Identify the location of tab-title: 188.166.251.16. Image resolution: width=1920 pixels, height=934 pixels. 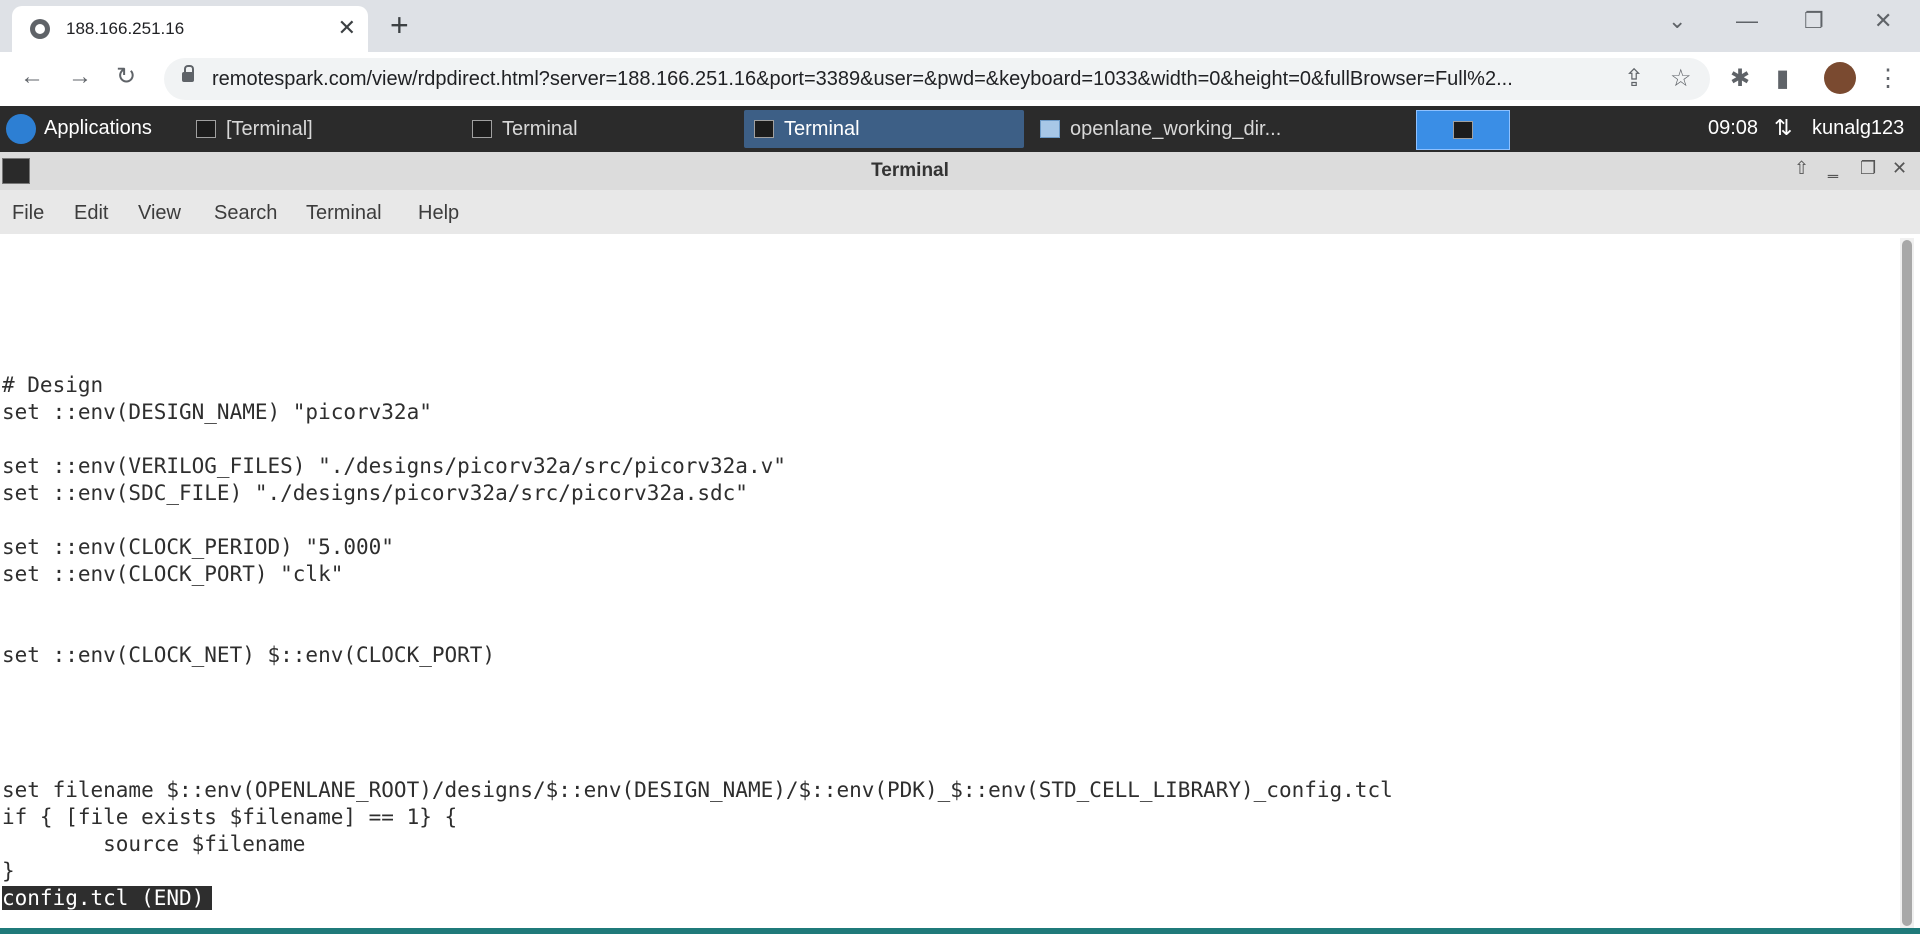
(125, 28).